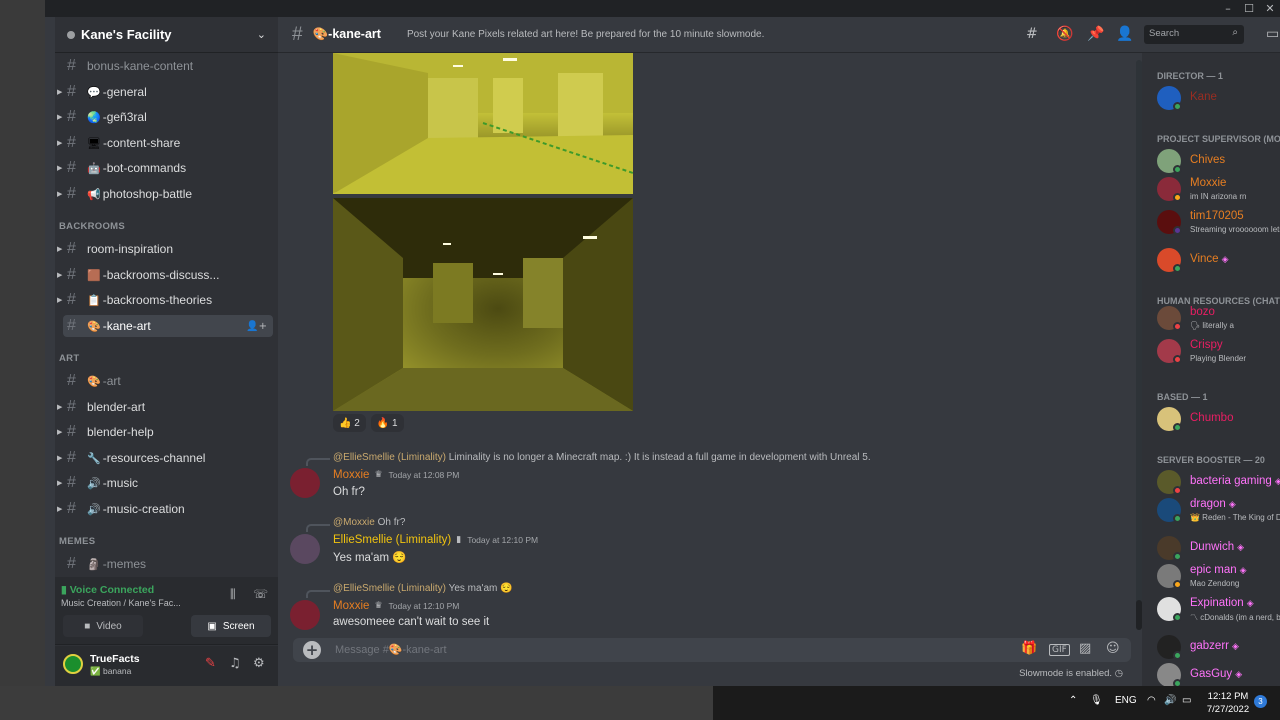 The image size is (1280, 720). What do you see at coordinates (165, 143) in the screenshot?
I see `channel-item: ▶ # 🖥 -content-share` at bounding box center [165, 143].